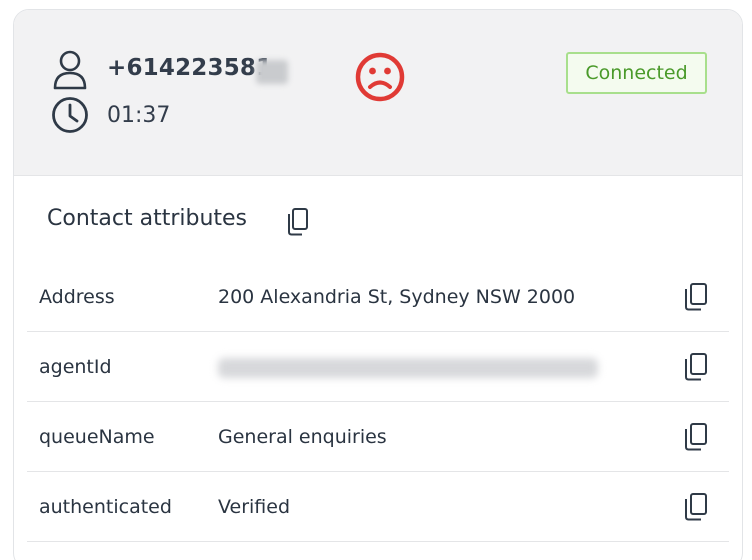  I want to click on status-badge: Connected, so click(636, 73).